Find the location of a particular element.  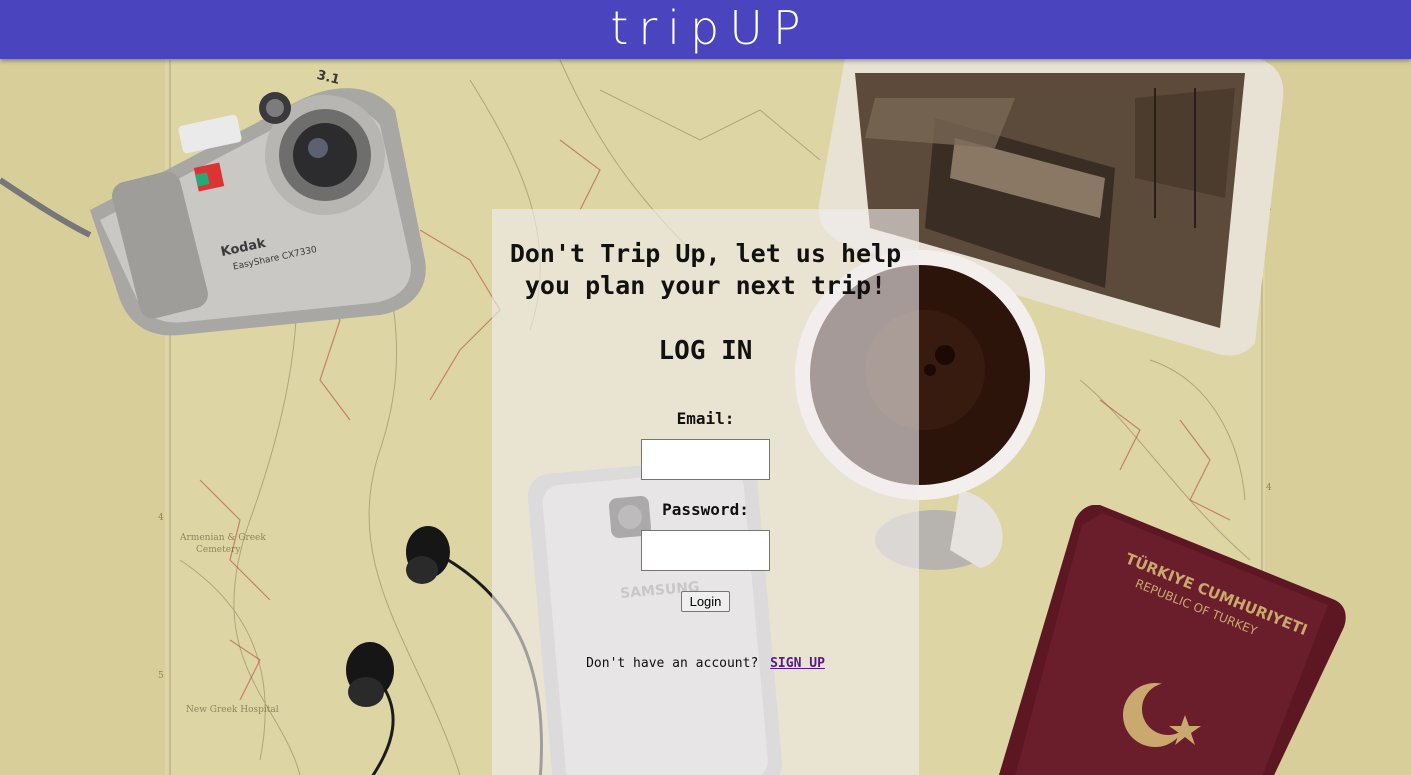

svg-text: 4 is located at coordinates (1269, 488).